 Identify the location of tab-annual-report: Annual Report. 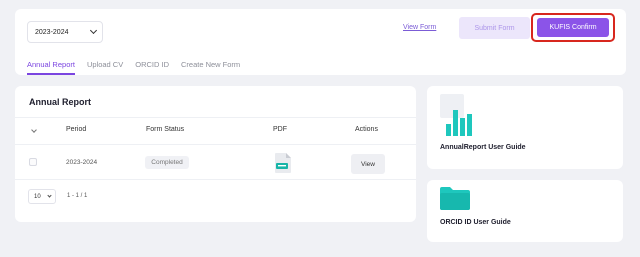
(51, 67).